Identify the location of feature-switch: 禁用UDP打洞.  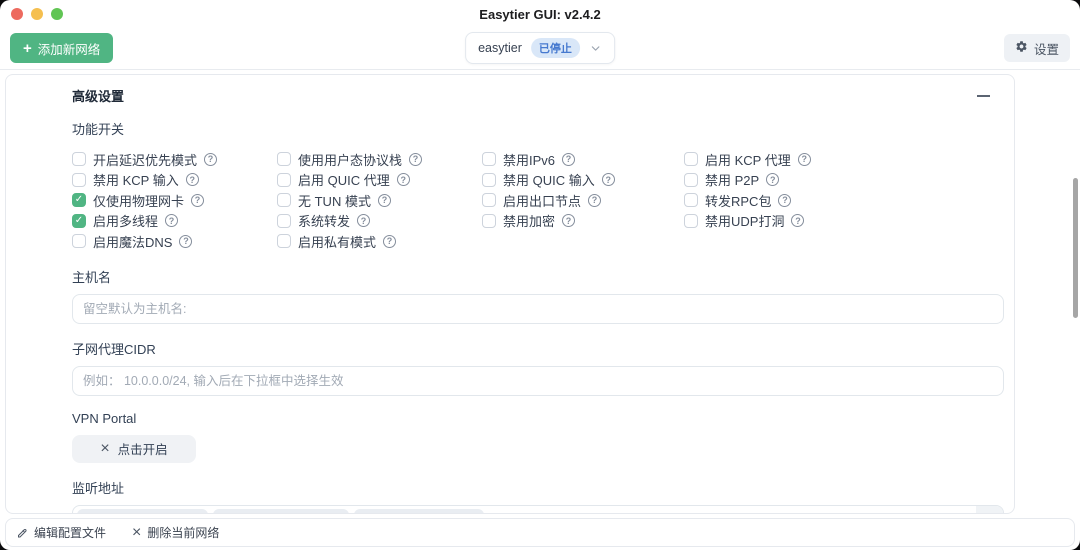
(747, 221).